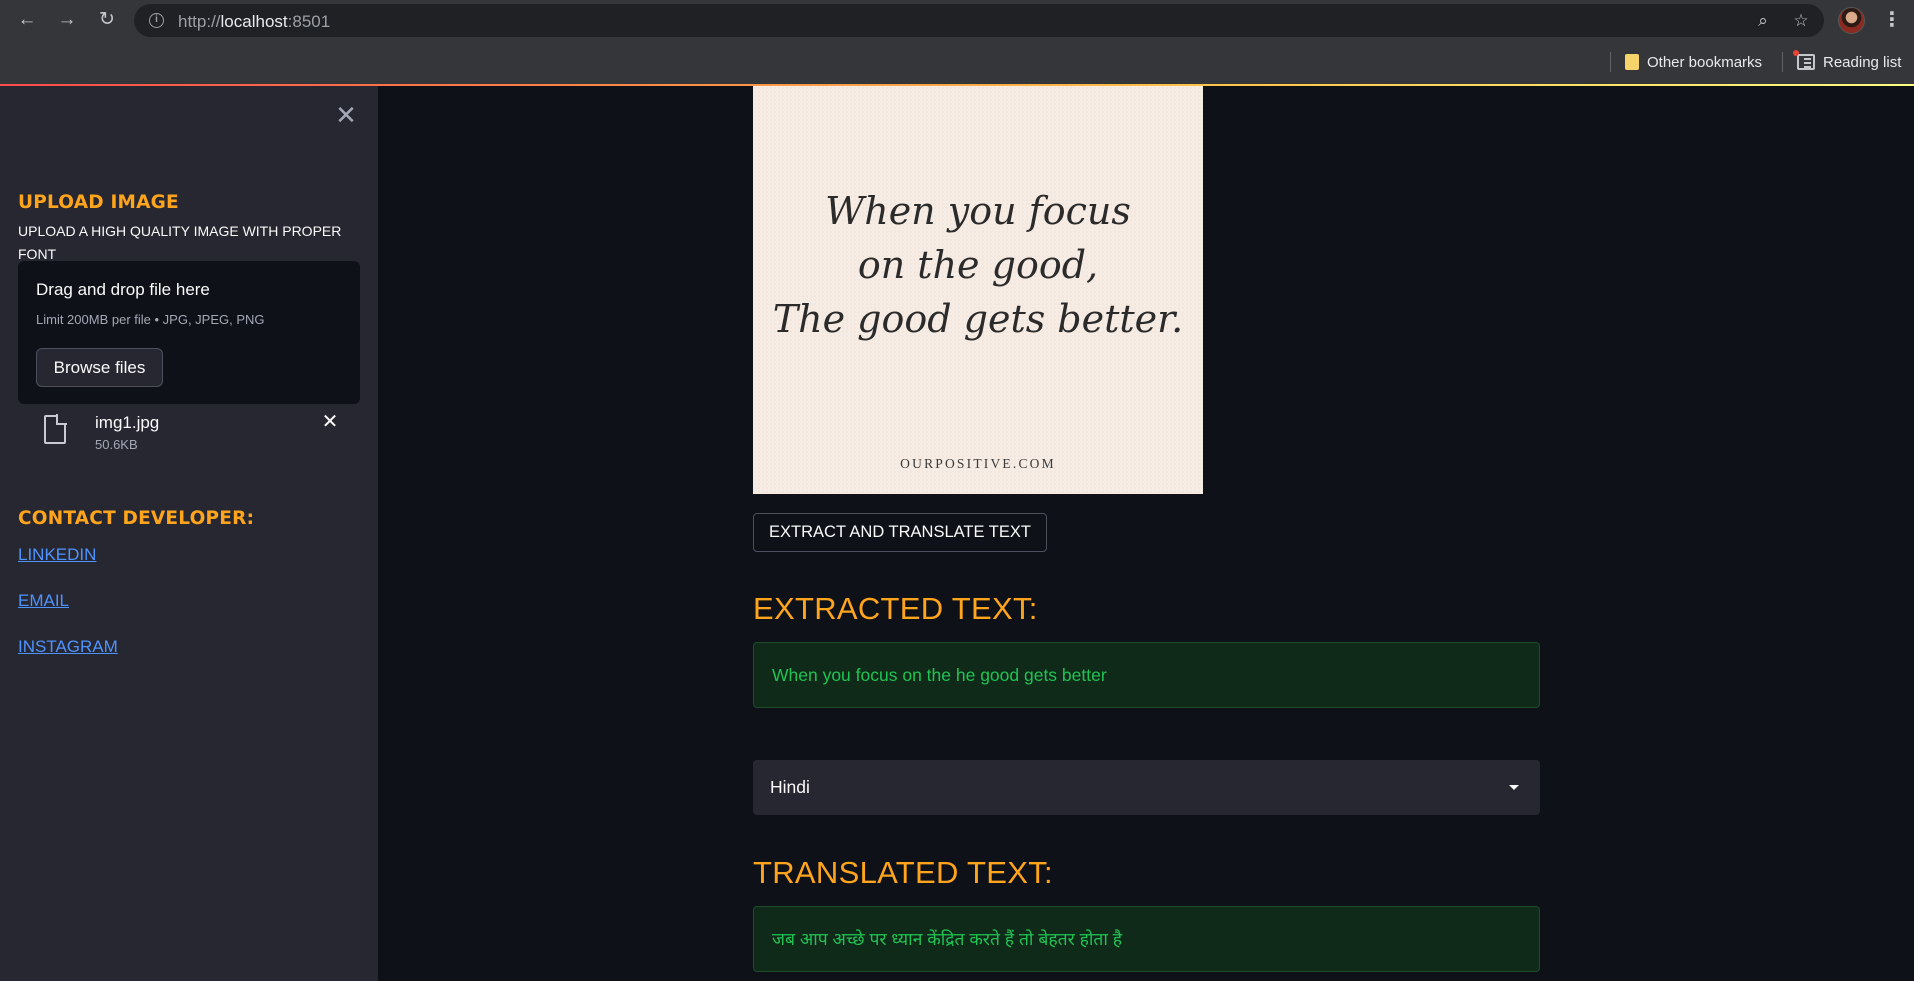  I want to click on reading-list-icon, so click(1804, 60).